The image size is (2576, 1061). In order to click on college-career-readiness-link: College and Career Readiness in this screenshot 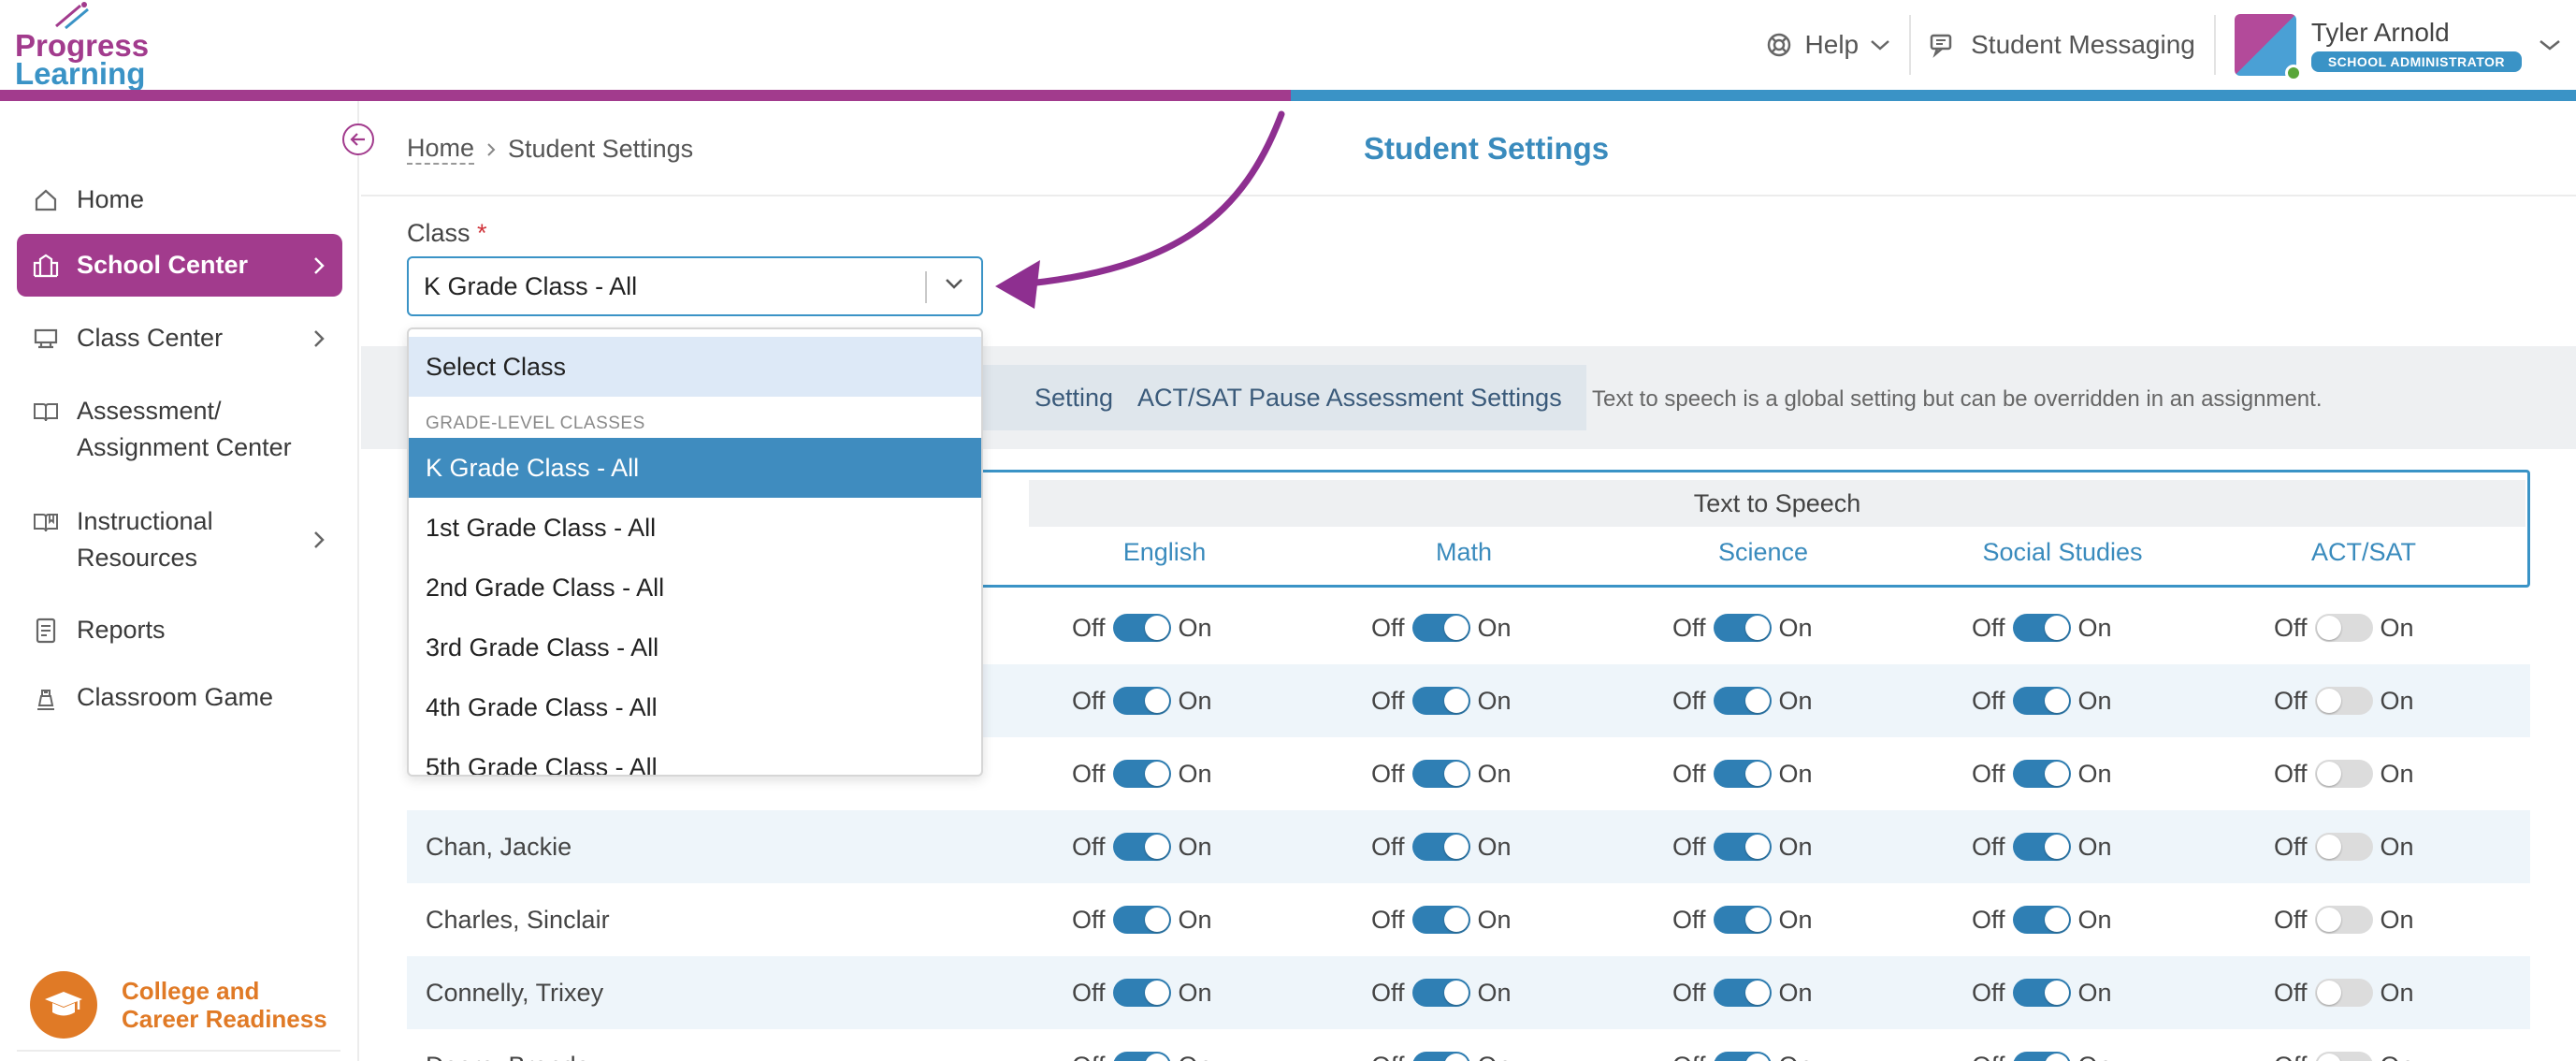, I will do `click(178, 1005)`.